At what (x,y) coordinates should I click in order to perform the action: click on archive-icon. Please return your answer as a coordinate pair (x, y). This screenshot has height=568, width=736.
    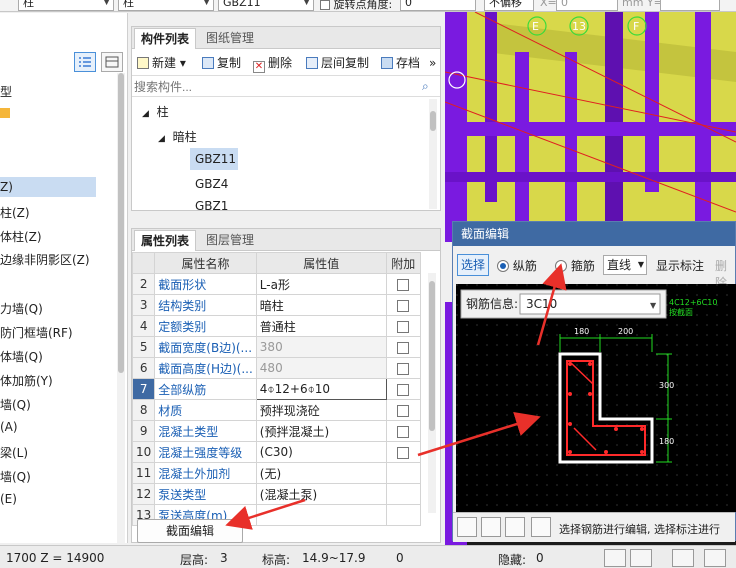
    Looking at the image, I should click on (387, 63).